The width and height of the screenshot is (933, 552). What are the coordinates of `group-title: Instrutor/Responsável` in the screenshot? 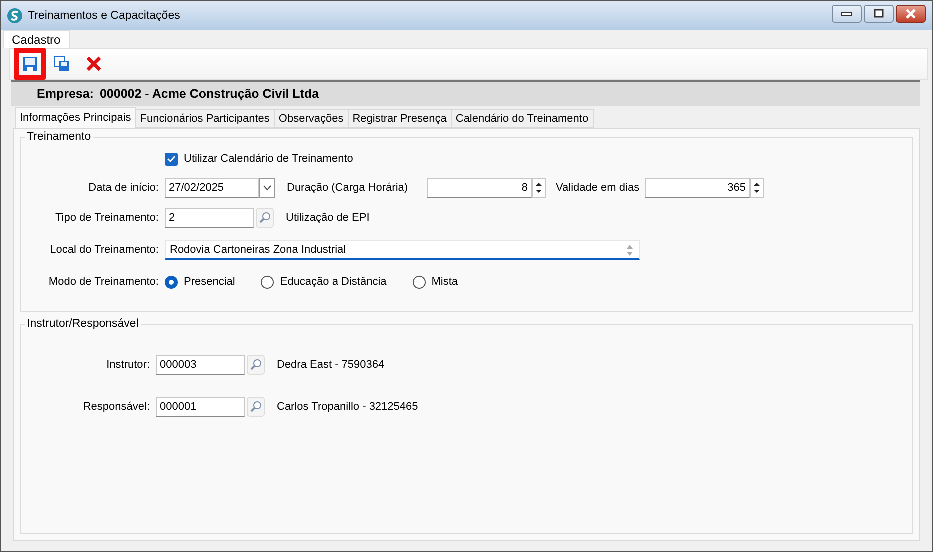 It's located at (83, 324).